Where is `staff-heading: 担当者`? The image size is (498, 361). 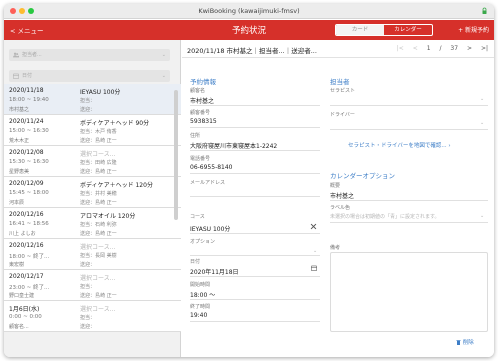 staff-heading: 担当者 is located at coordinates (340, 82).